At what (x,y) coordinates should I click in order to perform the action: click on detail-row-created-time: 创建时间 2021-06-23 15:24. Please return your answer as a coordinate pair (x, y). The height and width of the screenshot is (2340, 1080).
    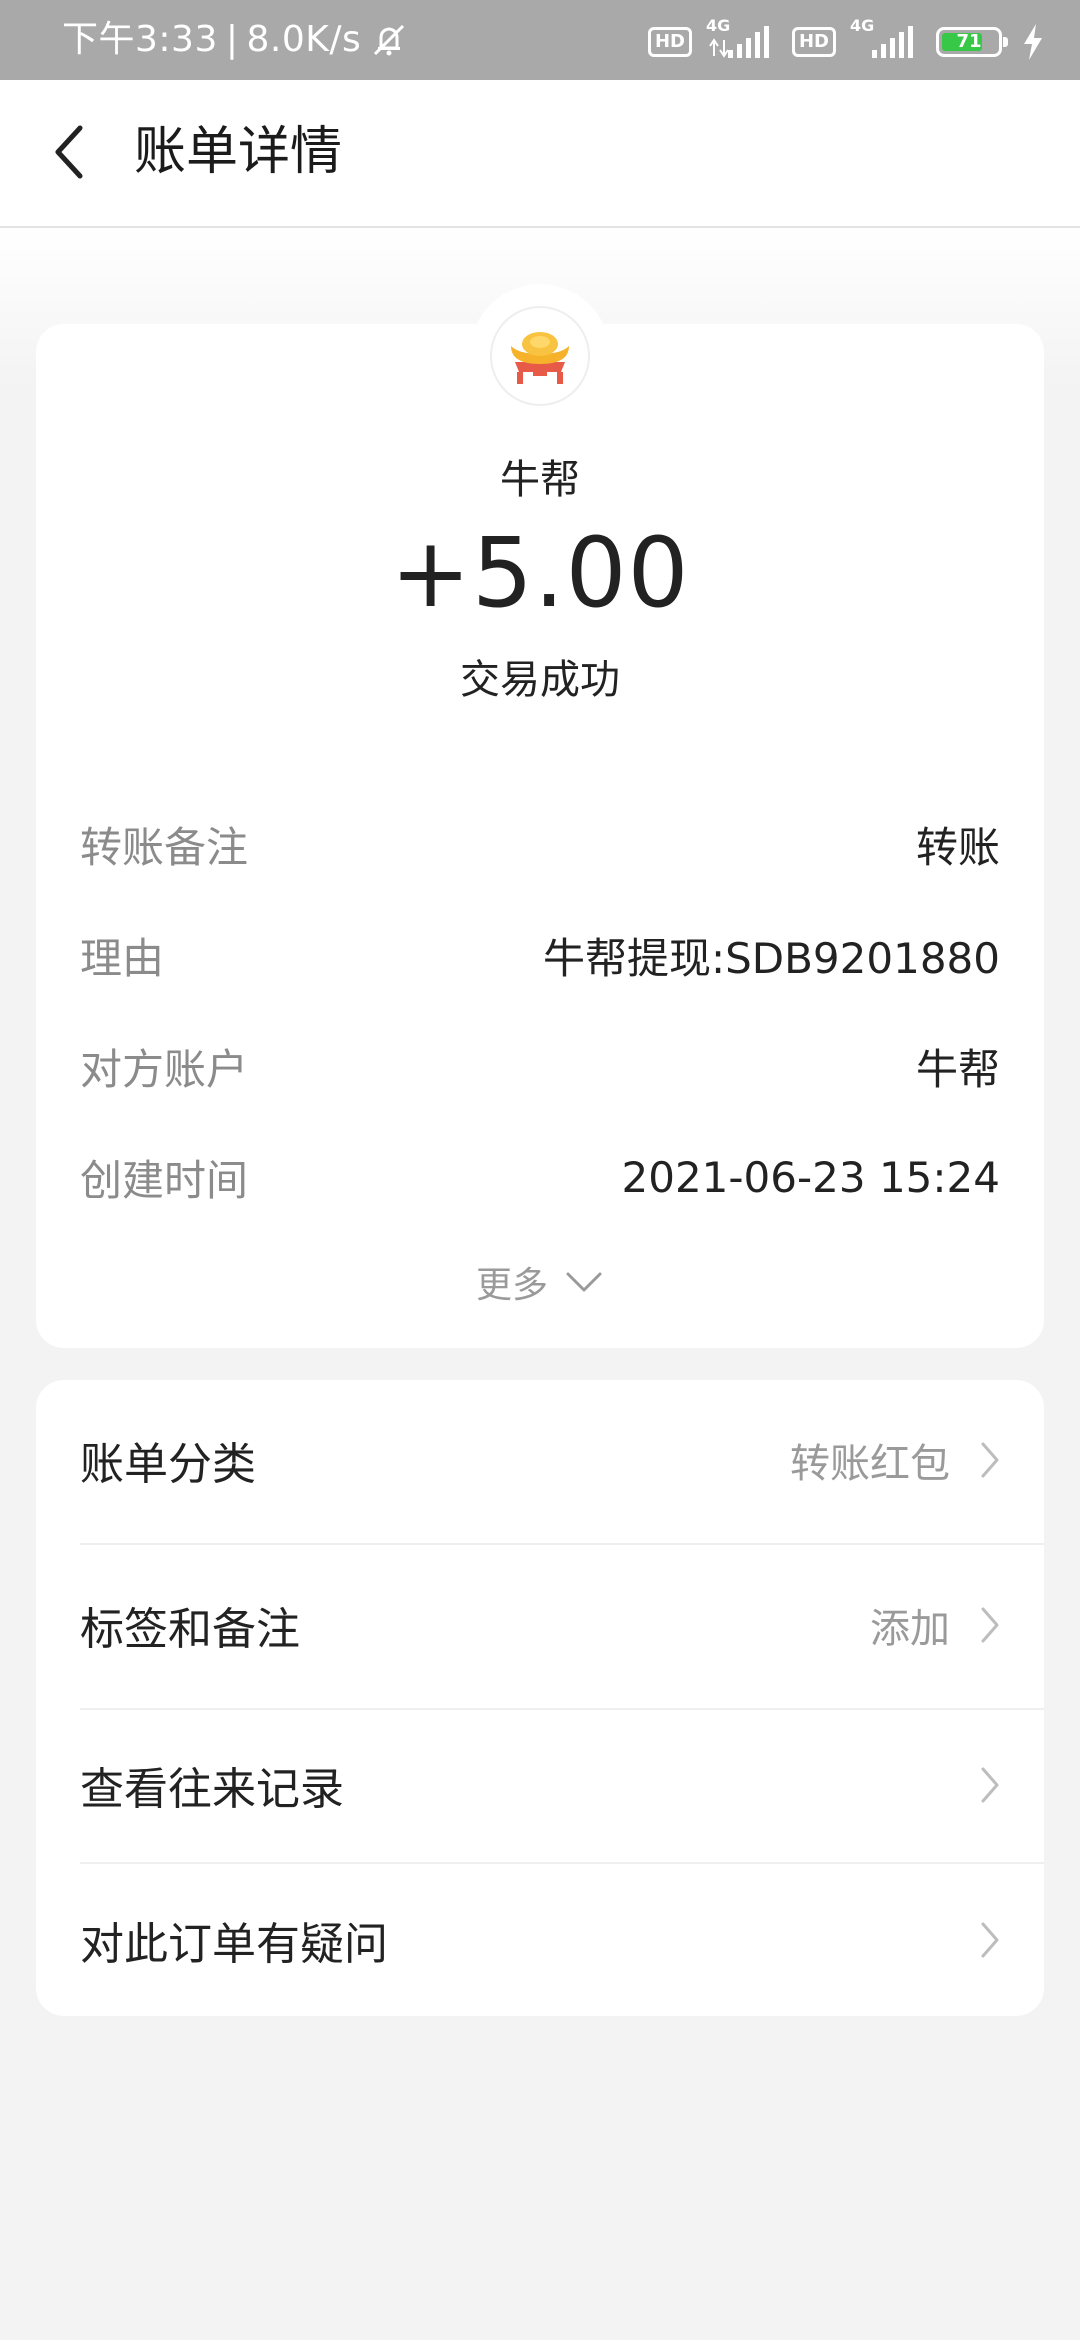
    Looking at the image, I should click on (540, 1177).